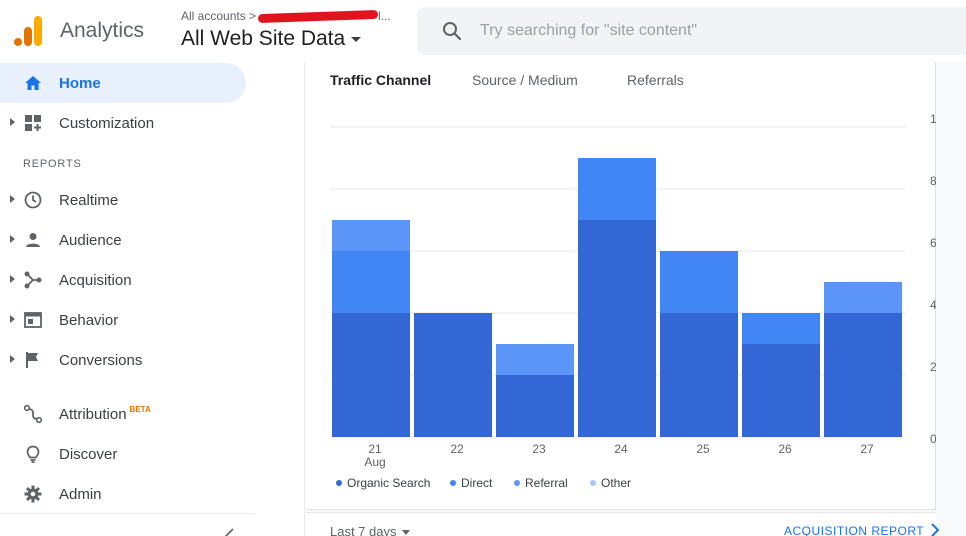 The image size is (966, 536). Describe the element at coordinates (150, 494) in the screenshot. I see `sidebar-item-admin: Admin` at that location.